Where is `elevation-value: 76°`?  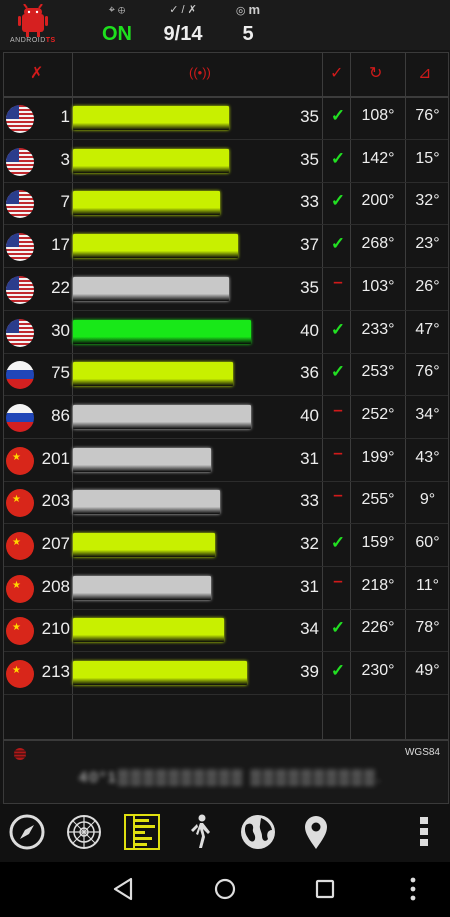 elevation-value: 76° is located at coordinates (427, 115).